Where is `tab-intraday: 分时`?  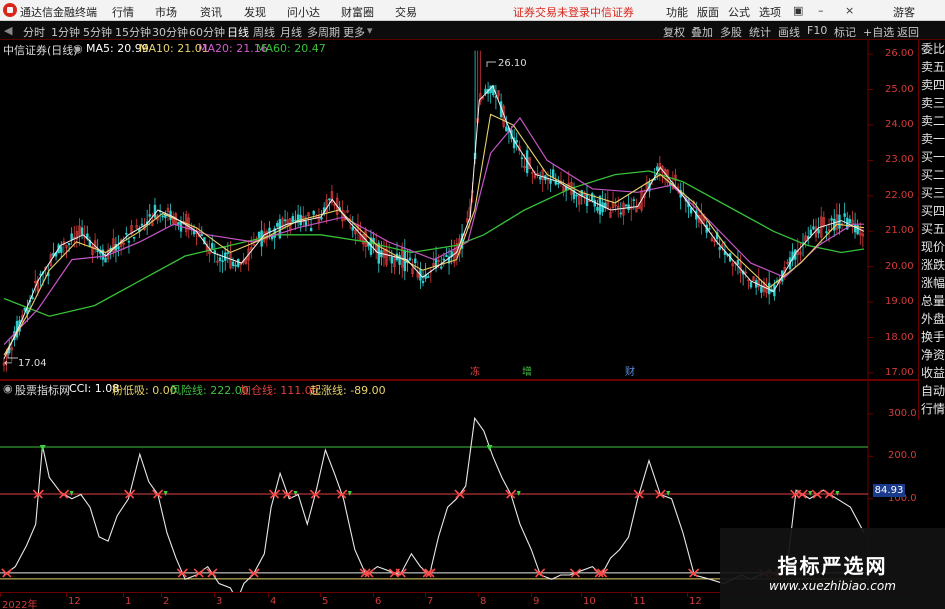
tab-intraday: 分时 is located at coordinates (34, 32).